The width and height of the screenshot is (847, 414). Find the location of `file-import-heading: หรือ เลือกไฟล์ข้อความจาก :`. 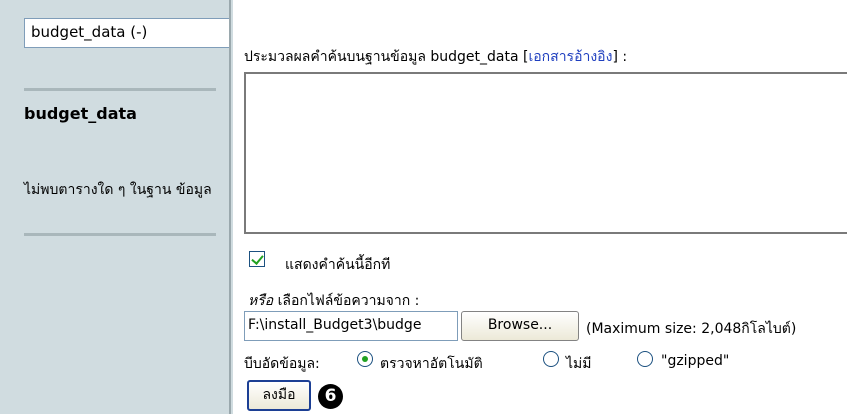

file-import-heading: หรือ เลือกไฟล์ข้อความจาก : is located at coordinates (333, 301).